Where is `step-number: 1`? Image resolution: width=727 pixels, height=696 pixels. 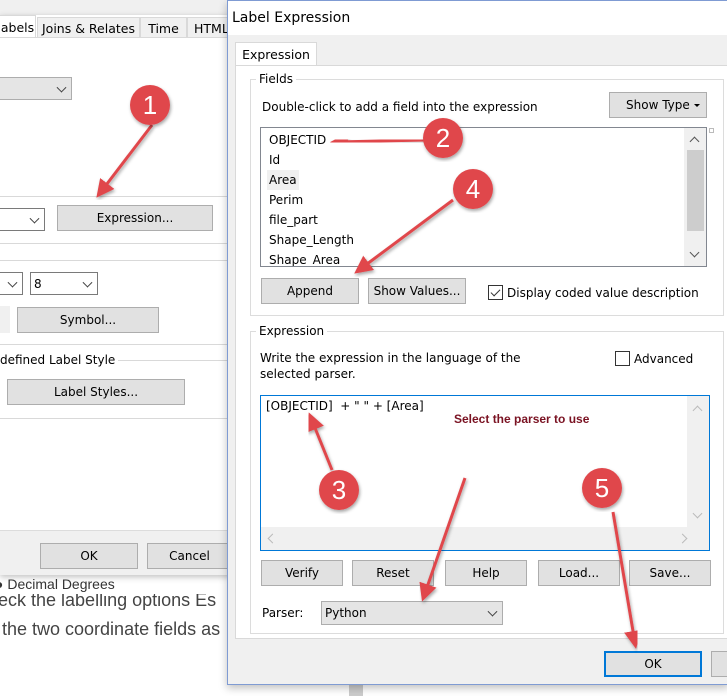
step-number: 1 is located at coordinates (150, 105).